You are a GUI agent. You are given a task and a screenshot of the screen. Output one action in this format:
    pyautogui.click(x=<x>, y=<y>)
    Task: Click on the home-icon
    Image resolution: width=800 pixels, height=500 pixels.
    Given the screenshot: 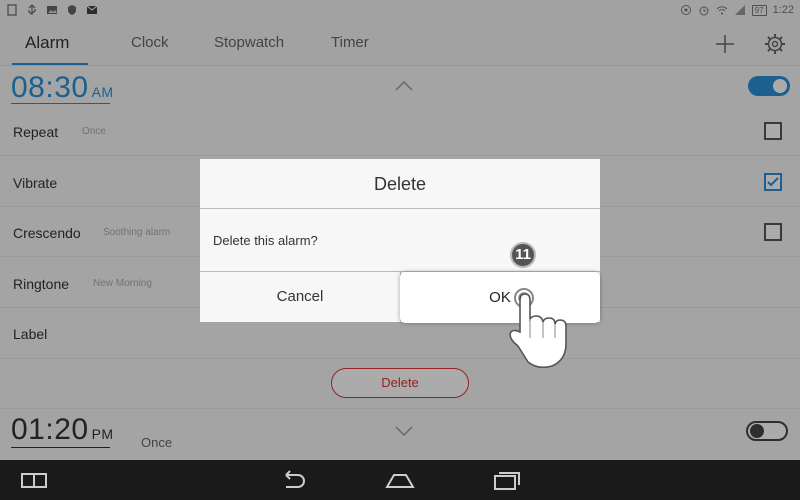 What is the action you would take?
    pyautogui.click(x=400, y=480)
    